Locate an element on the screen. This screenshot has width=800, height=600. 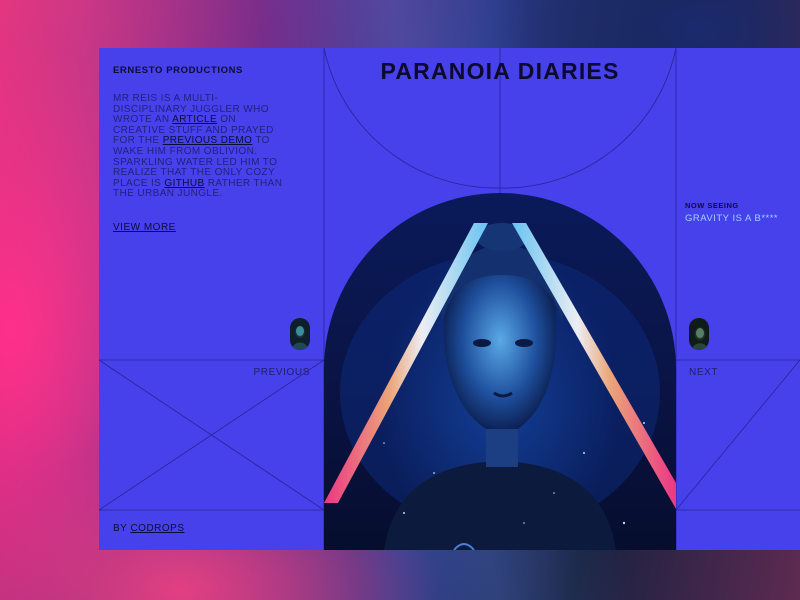
now-seeing-label: NOW SEEING is located at coordinates (712, 205).